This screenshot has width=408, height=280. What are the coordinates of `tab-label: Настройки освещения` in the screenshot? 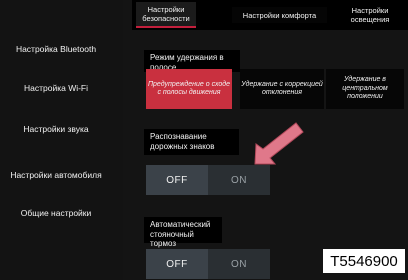 It's located at (370, 15).